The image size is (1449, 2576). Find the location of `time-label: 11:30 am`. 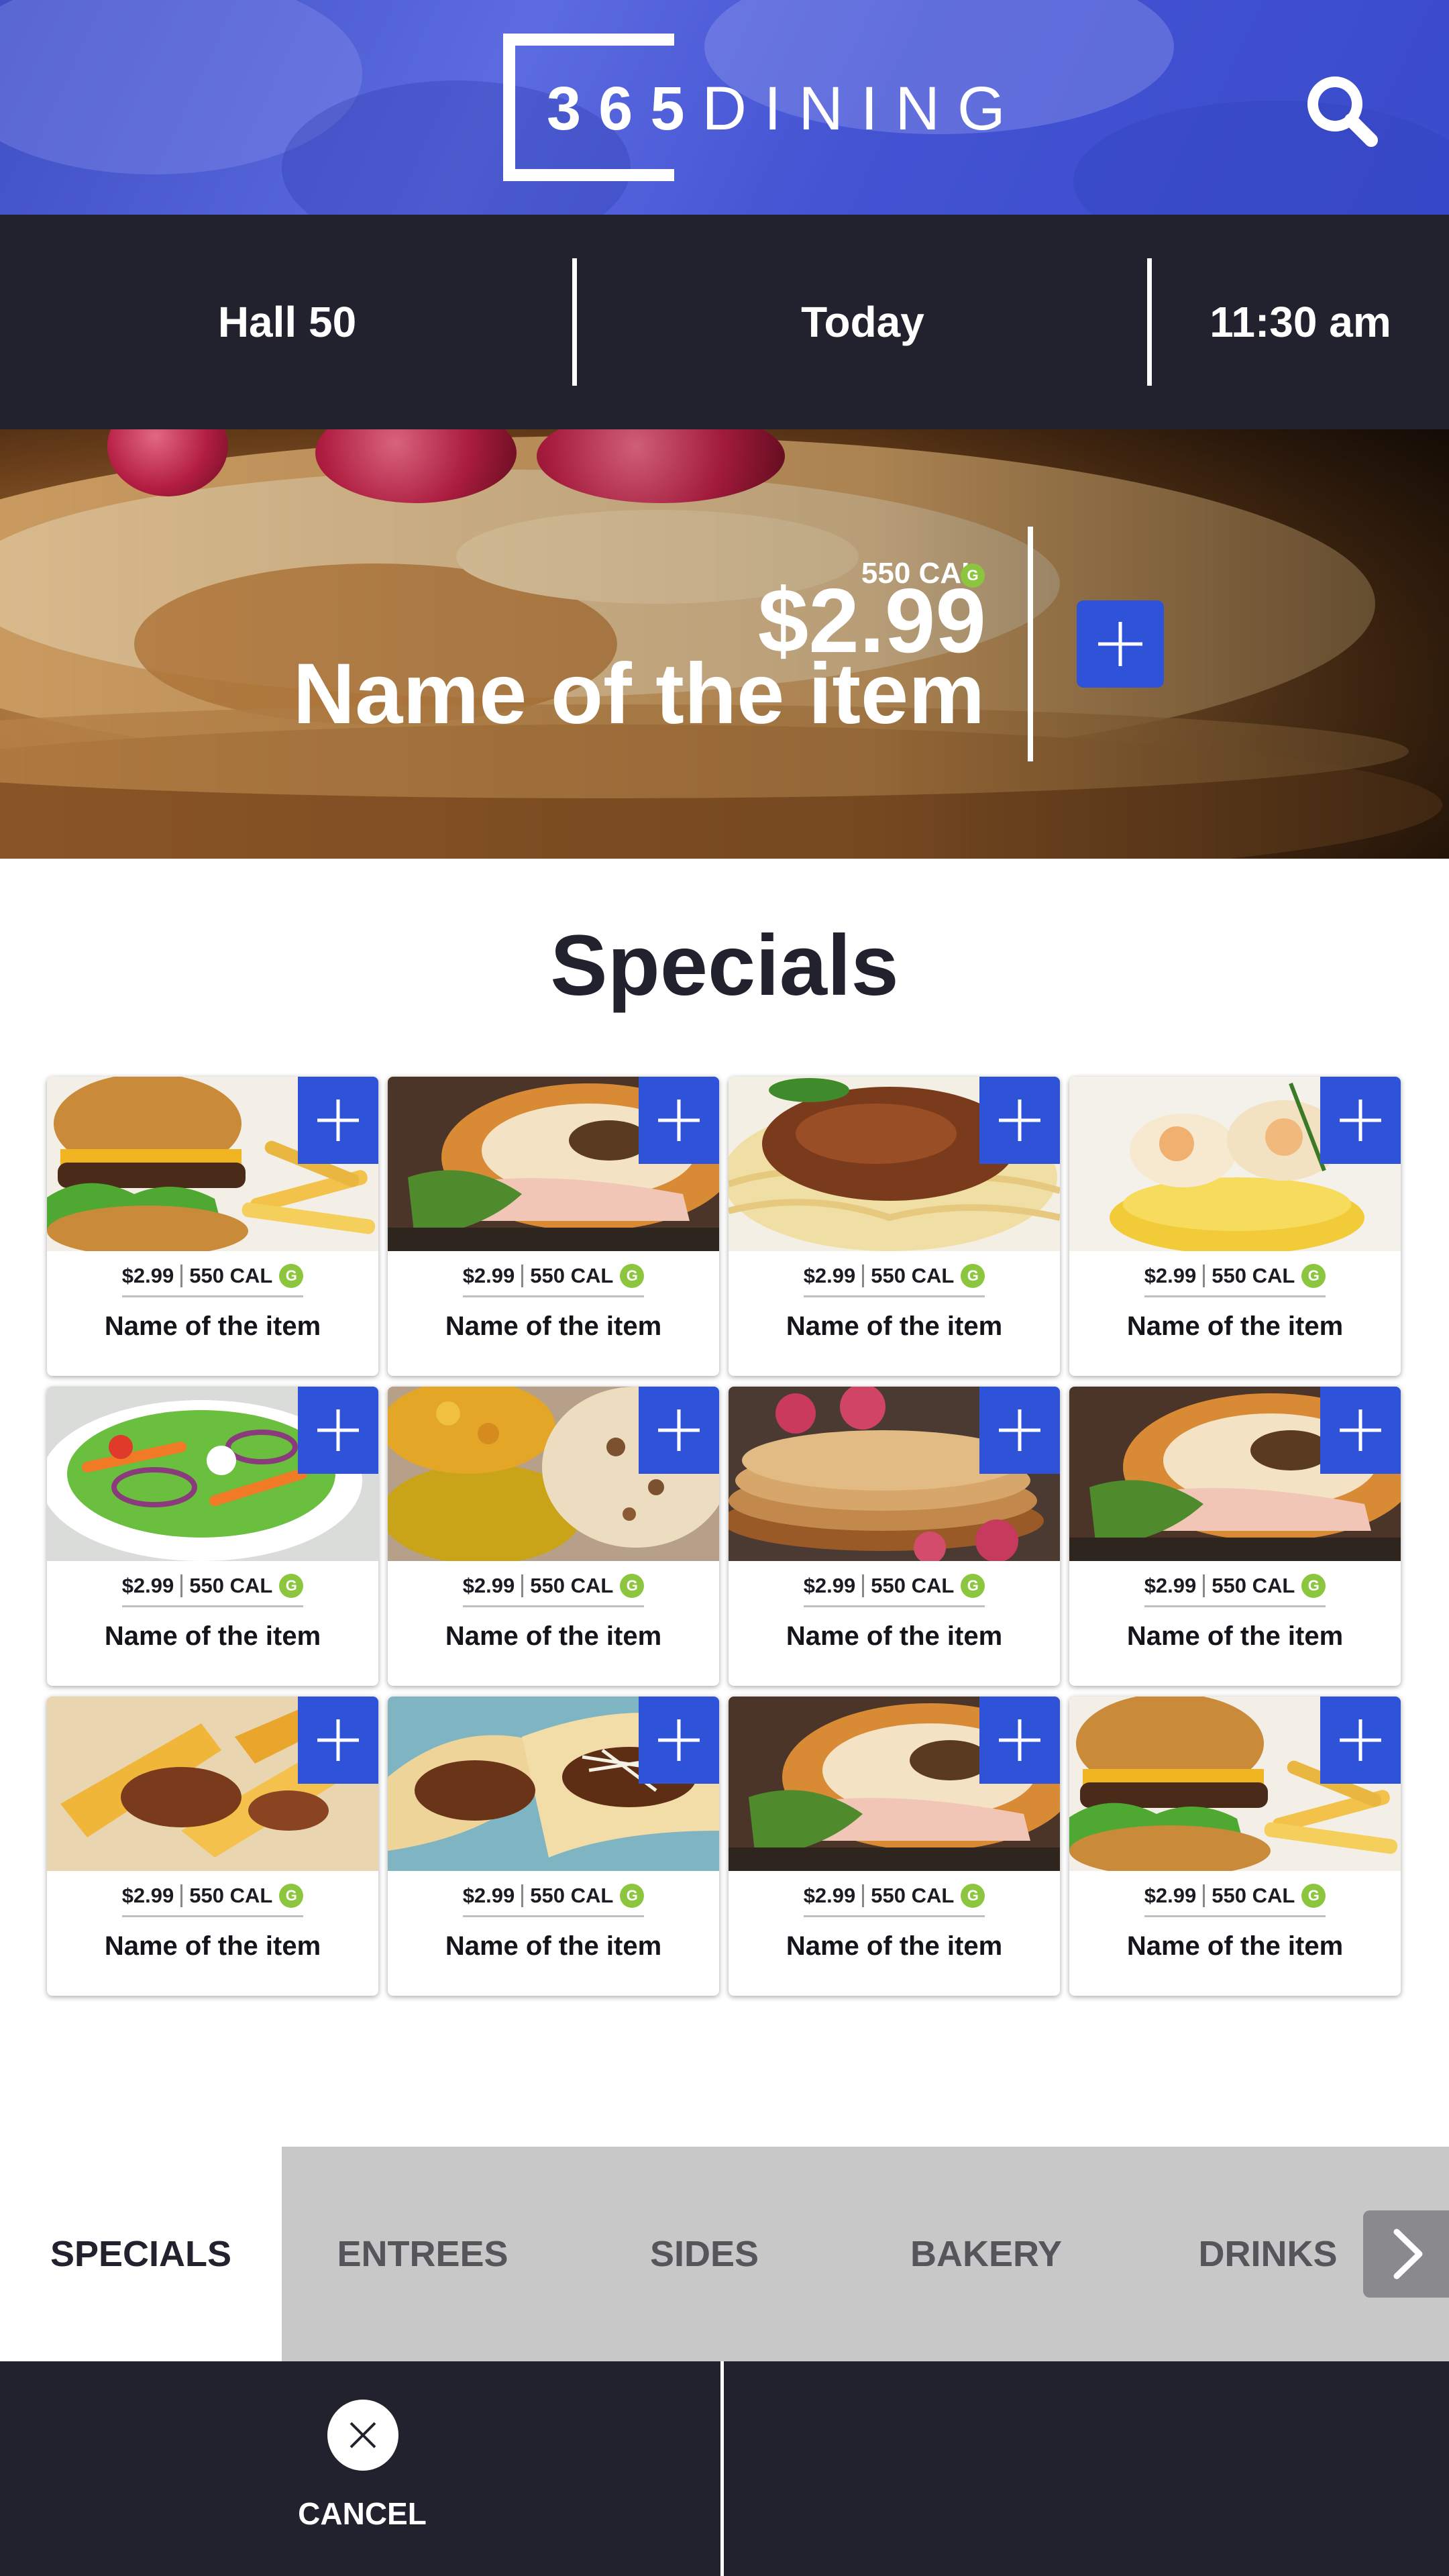

time-label: 11:30 am is located at coordinates (1300, 322).